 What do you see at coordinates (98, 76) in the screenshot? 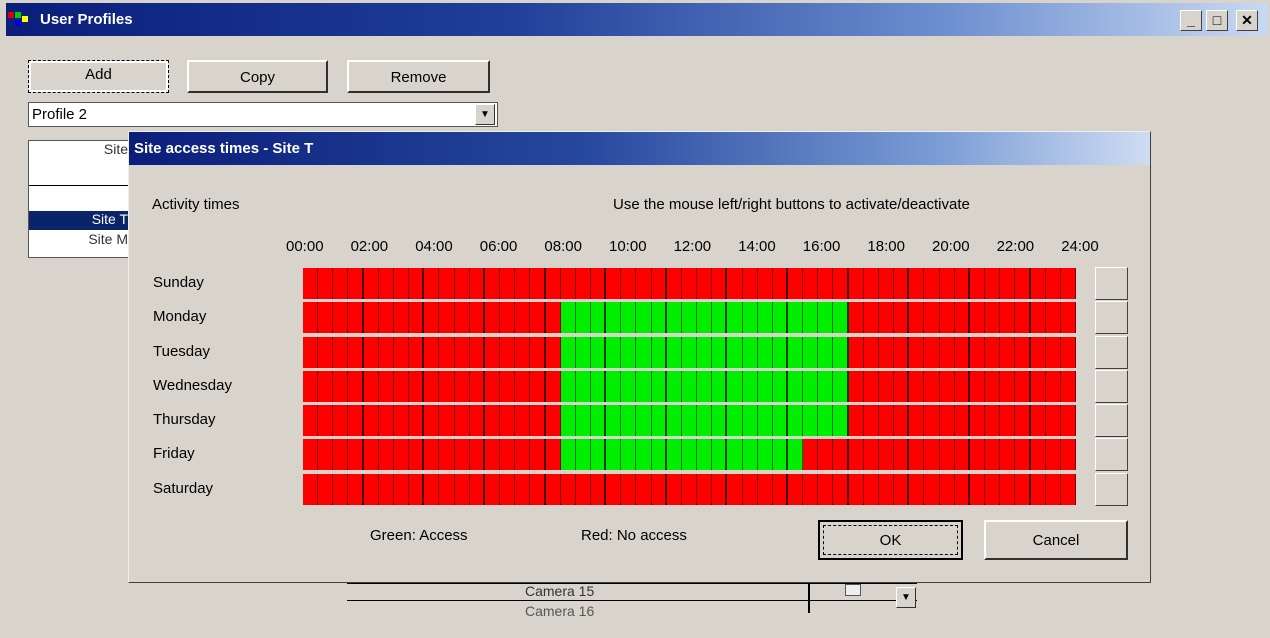
I see `add-button: Add` at bounding box center [98, 76].